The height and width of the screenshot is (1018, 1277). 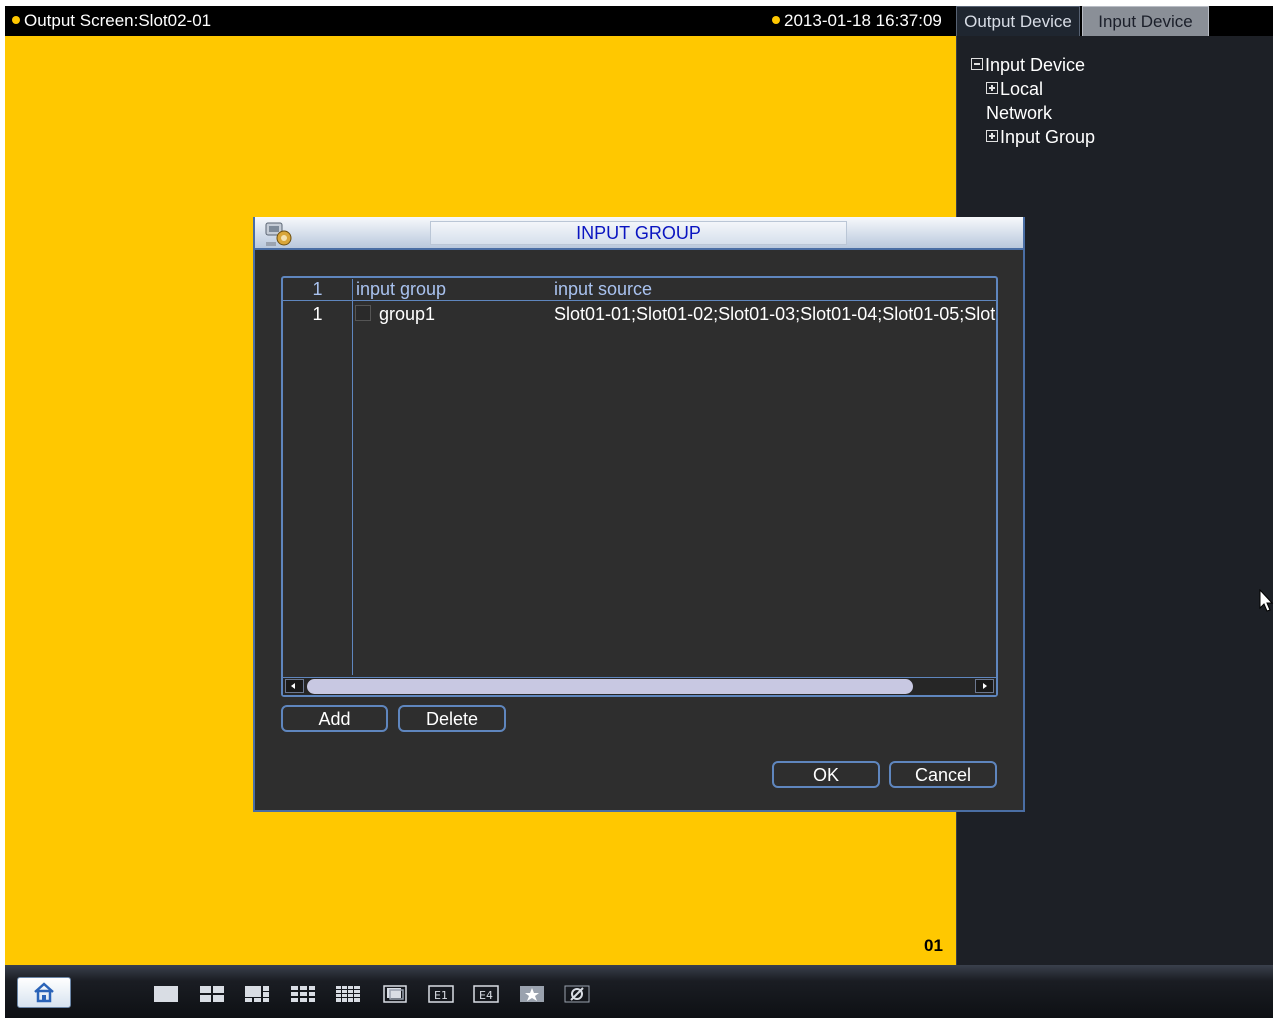 I want to click on channel-number: 01, so click(x=933, y=945).